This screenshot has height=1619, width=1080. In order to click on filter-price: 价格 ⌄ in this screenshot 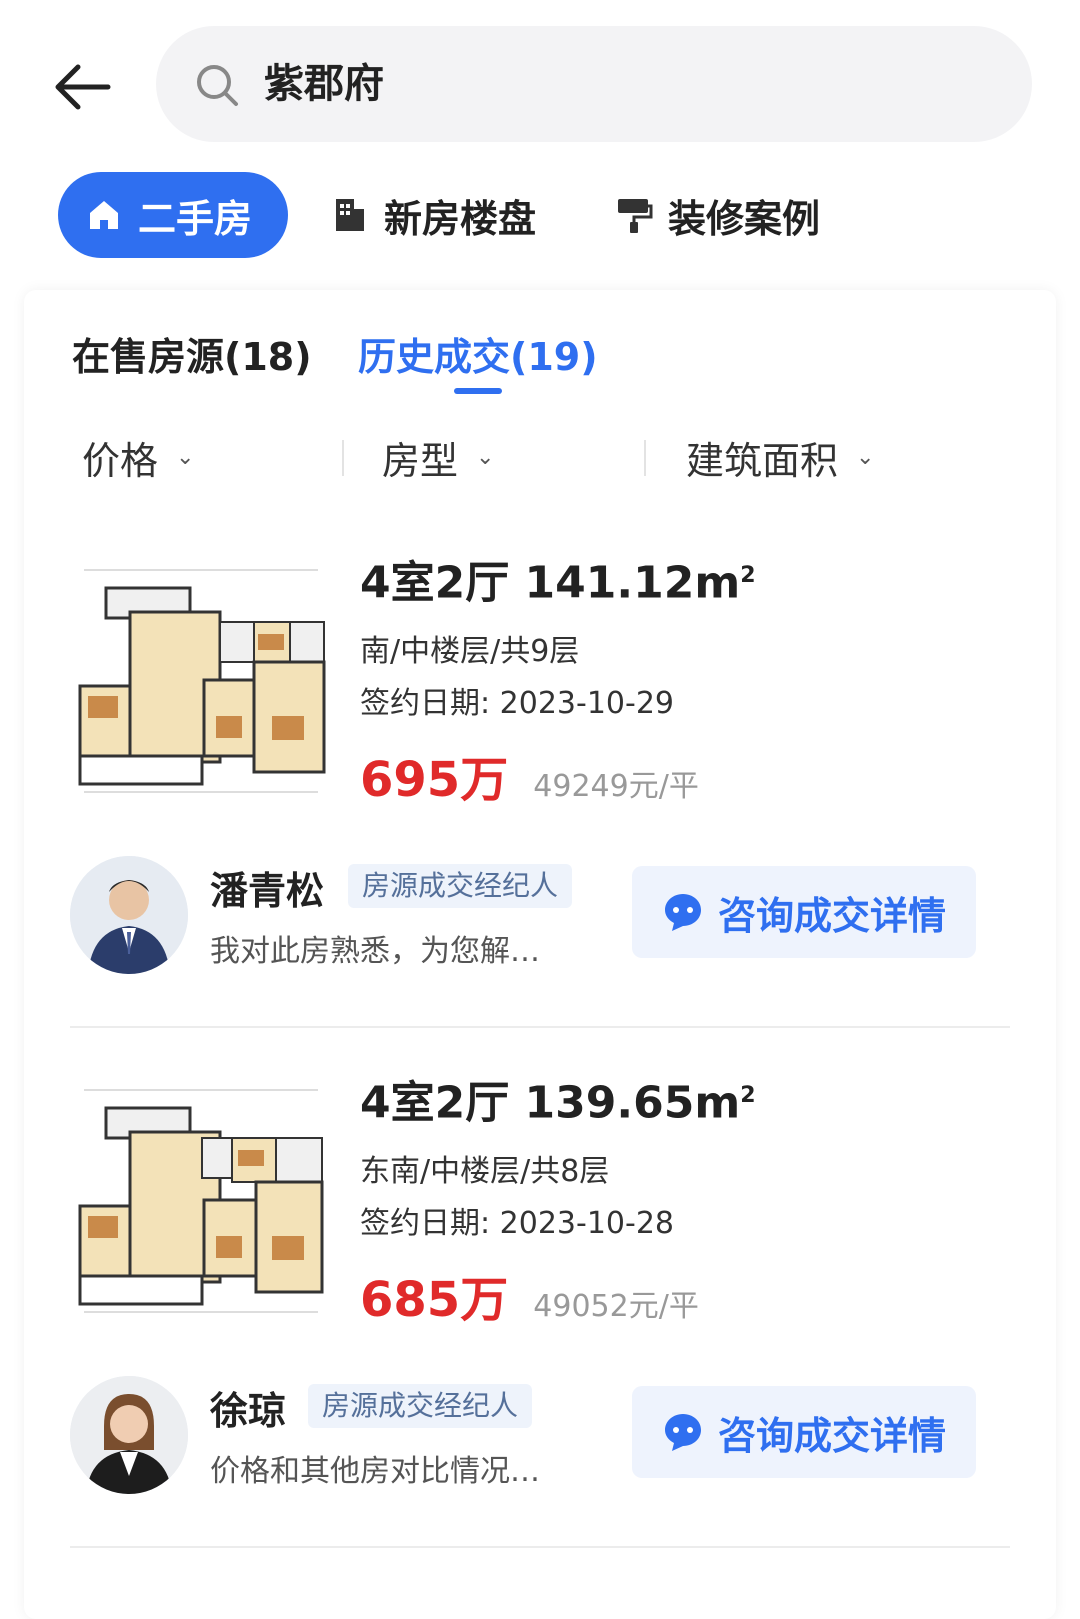, I will do `click(138, 457)`.